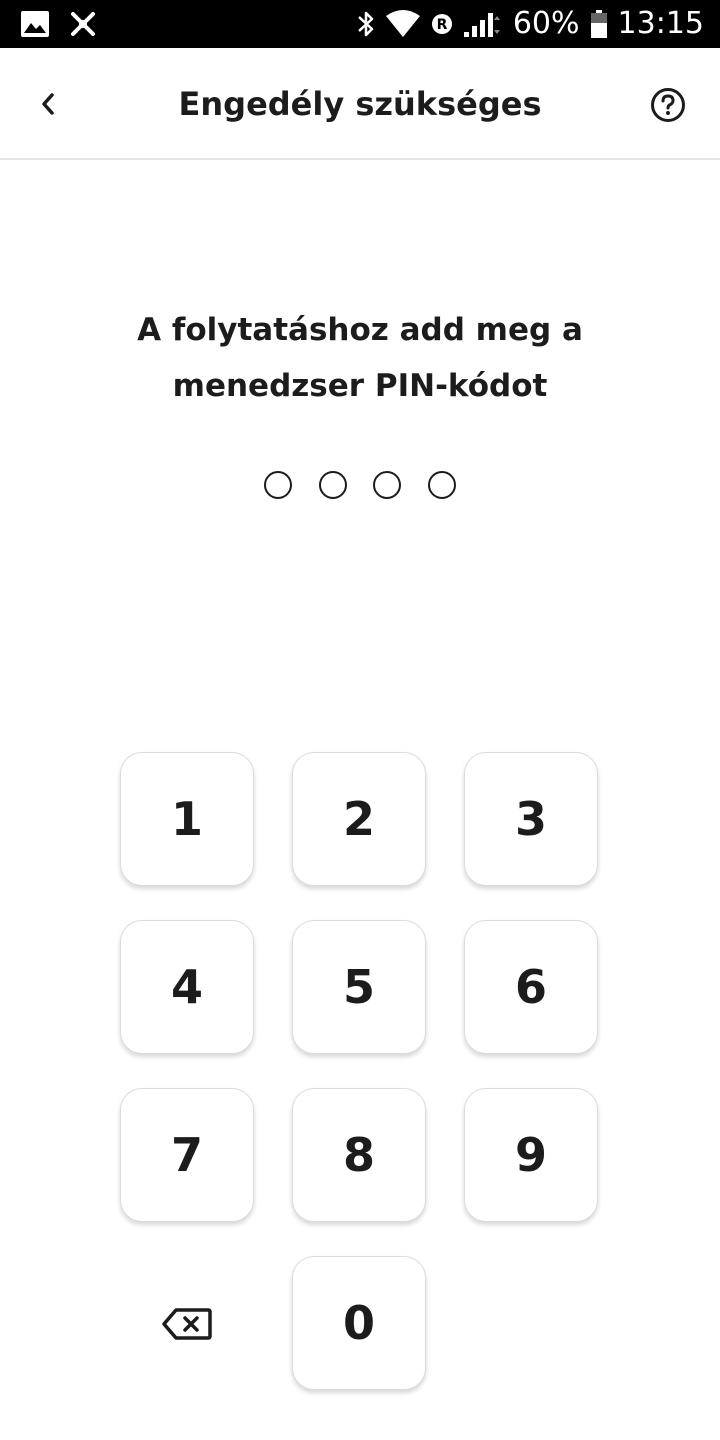 The width and height of the screenshot is (720, 1440). What do you see at coordinates (359, 987) in the screenshot?
I see `key-5-button: 5` at bounding box center [359, 987].